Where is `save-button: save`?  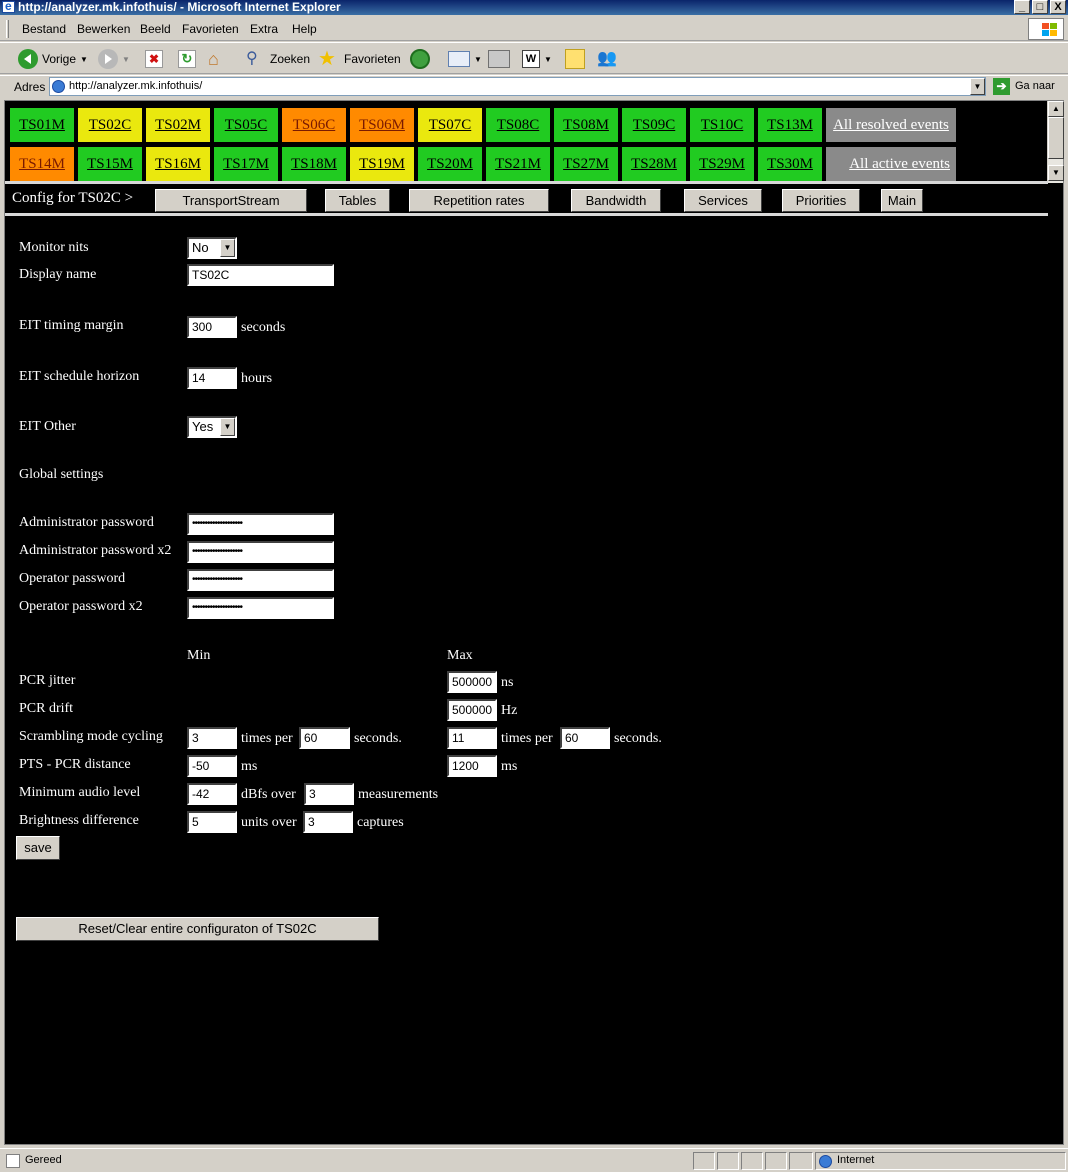 save-button: save is located at coordinates (38, 848).